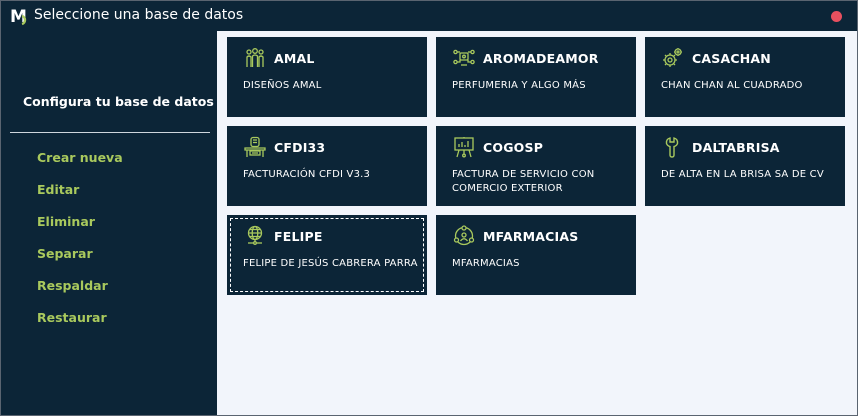  I want to click on people-icon, so click(255, 57).